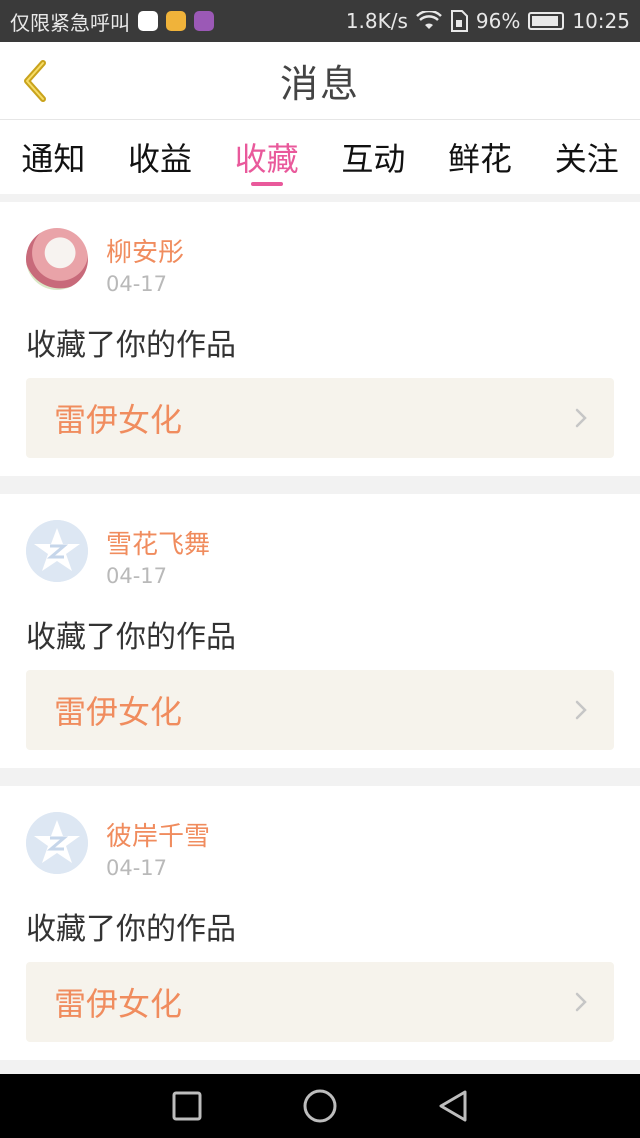 The height and width of the screenshot is (1138, 640). What do you see at coordinates (148, 21) in the screenshot?
I see `app-notification-icon` at bounding box center [148, 21].